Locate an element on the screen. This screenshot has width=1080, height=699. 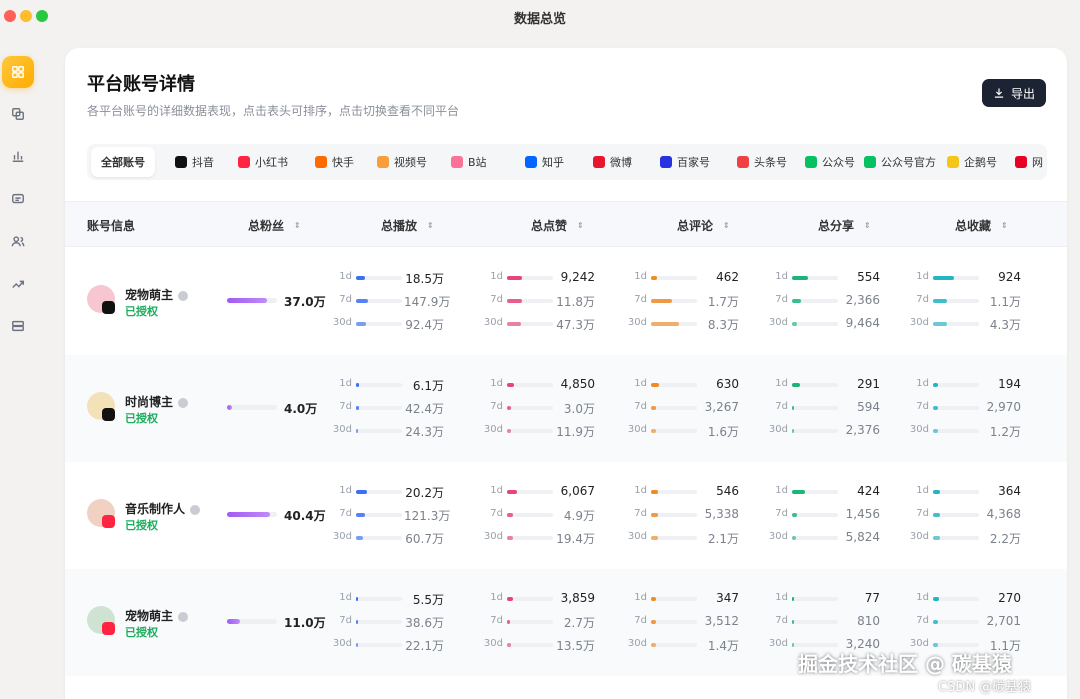
play-value: 18.5万 is located at coordinates (424, 279).